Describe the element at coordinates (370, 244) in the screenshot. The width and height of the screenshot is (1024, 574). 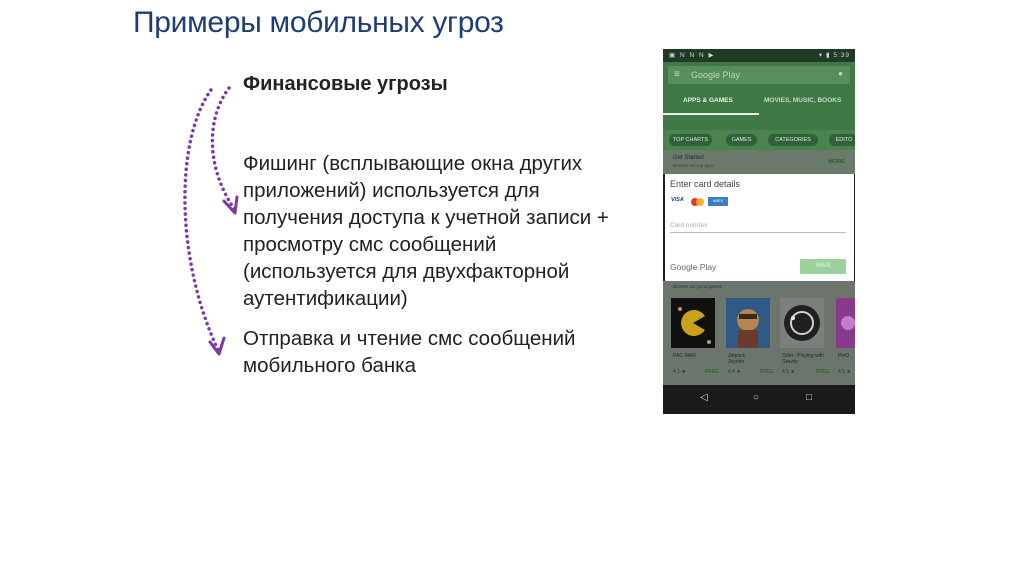
I see `paragraph-line: просмотру смс сообщений` at that location.